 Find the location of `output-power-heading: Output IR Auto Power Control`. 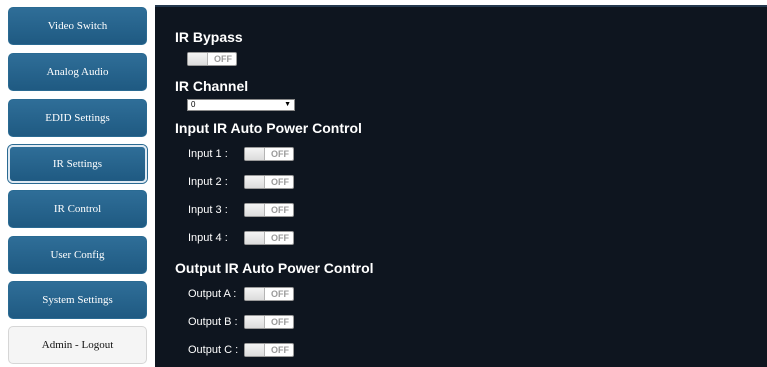

output-power-heading: Output IR Auto Power Control is located at coordinates (274, 268).